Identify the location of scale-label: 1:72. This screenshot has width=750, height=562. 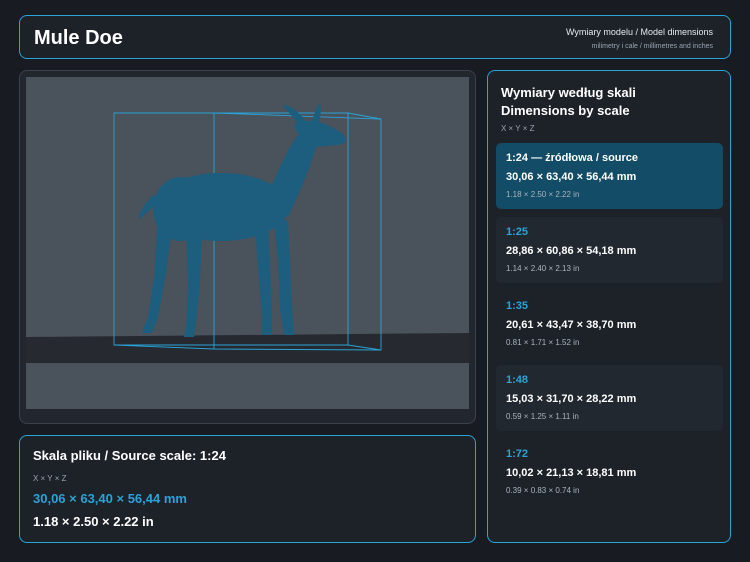
(517, 454).